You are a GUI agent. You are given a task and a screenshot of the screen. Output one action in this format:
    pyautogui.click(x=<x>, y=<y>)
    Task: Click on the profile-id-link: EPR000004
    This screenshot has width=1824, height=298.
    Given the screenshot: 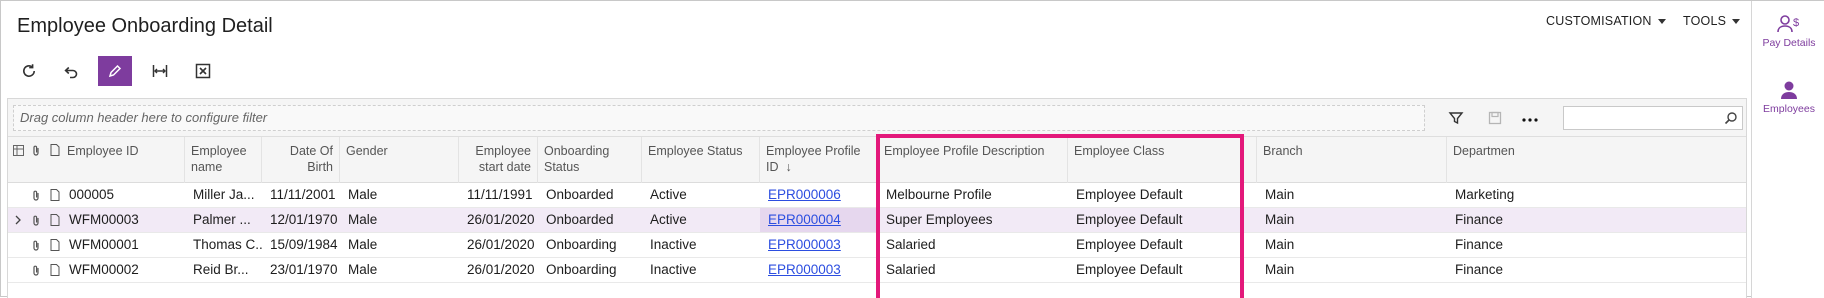 What is the action you would take?
    pyautogui.click(x=804, y=219)
    